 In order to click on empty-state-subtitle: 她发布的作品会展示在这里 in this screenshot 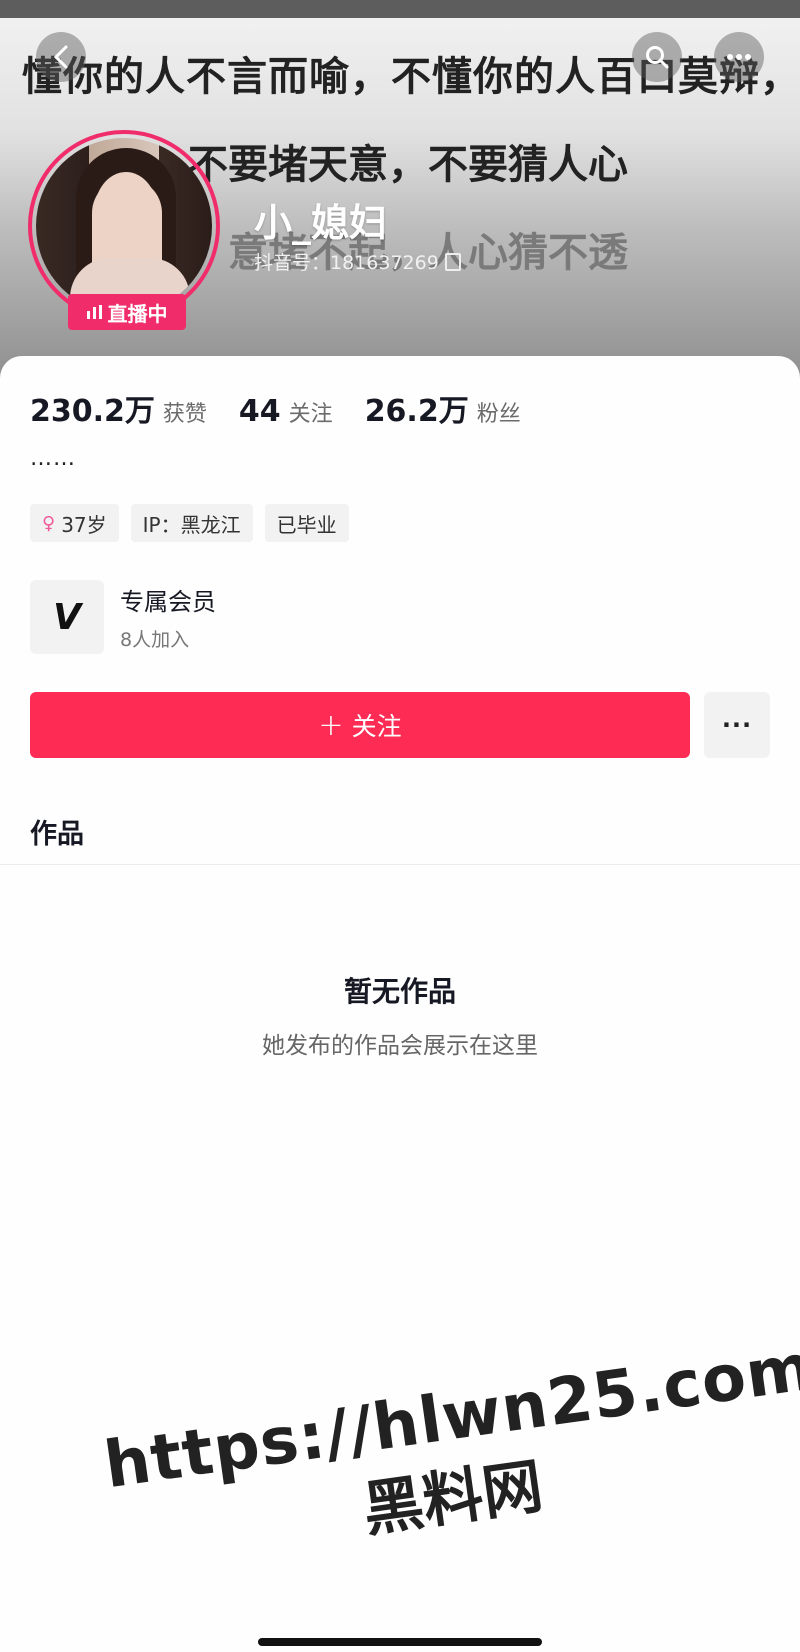, I will do `click(400, 1046)`.